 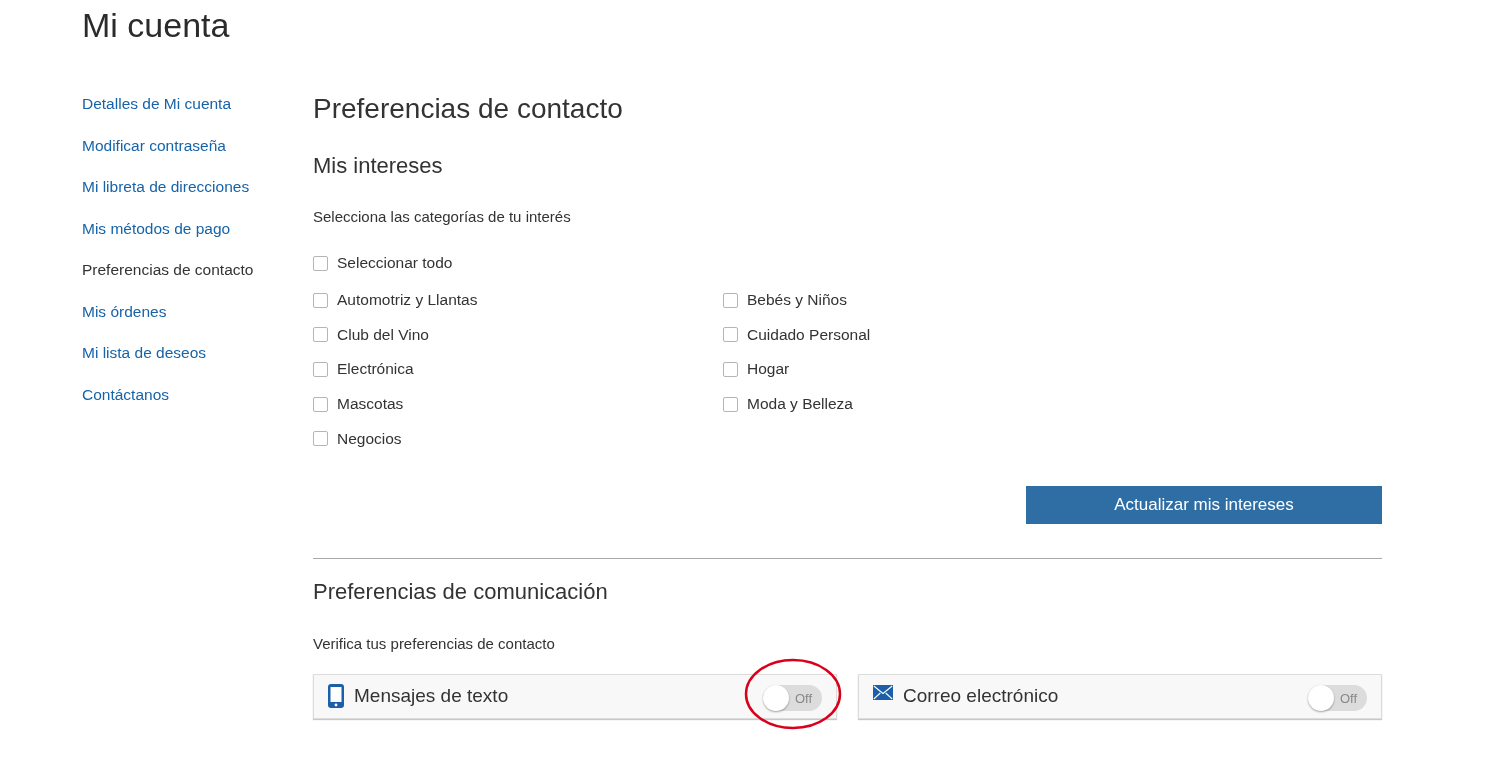 I want to click on subsection-title: Mis intereses, so click(x=378, y=166).